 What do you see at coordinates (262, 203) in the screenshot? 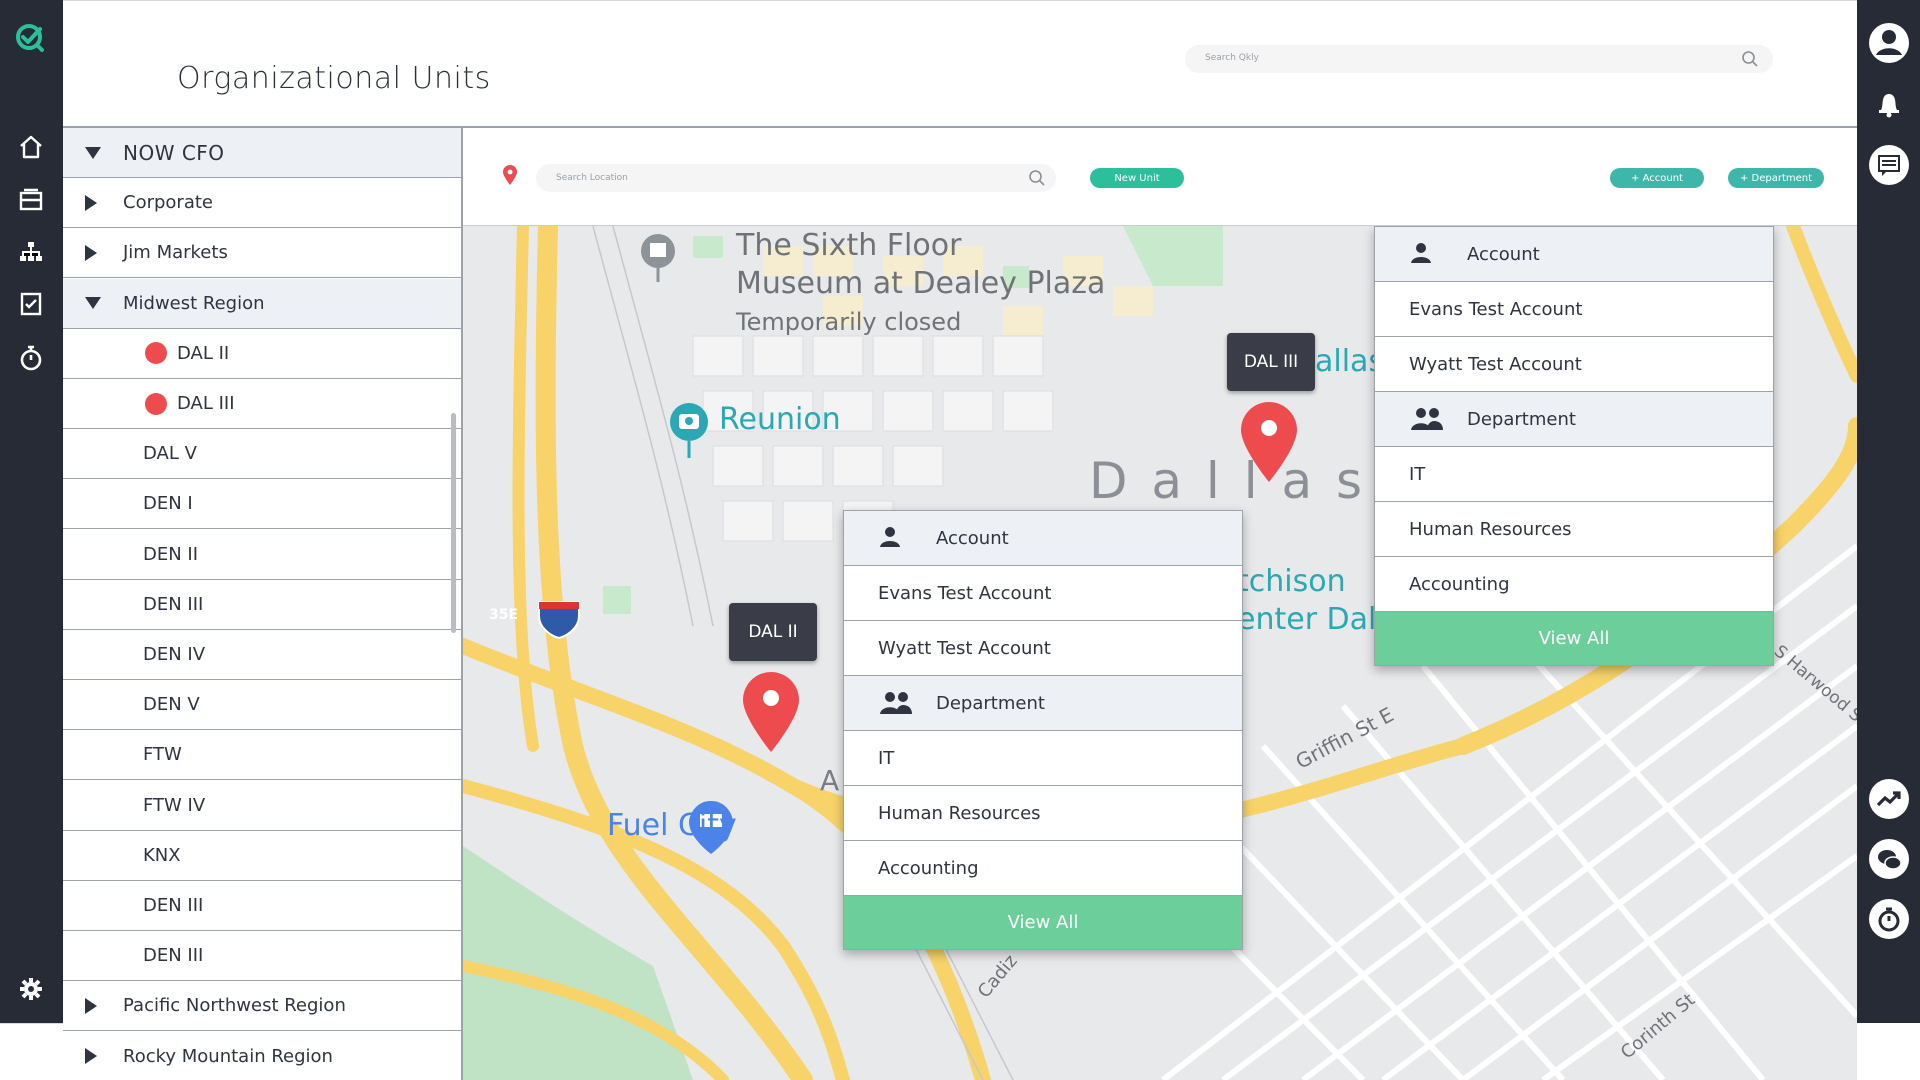
I see `tree-item: Corporate` at bounding box center [262, 203].